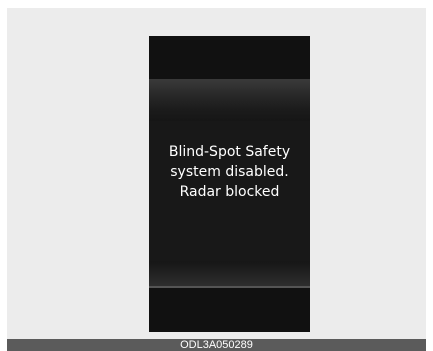  I want to click on display-top-band, so click(229, 100).